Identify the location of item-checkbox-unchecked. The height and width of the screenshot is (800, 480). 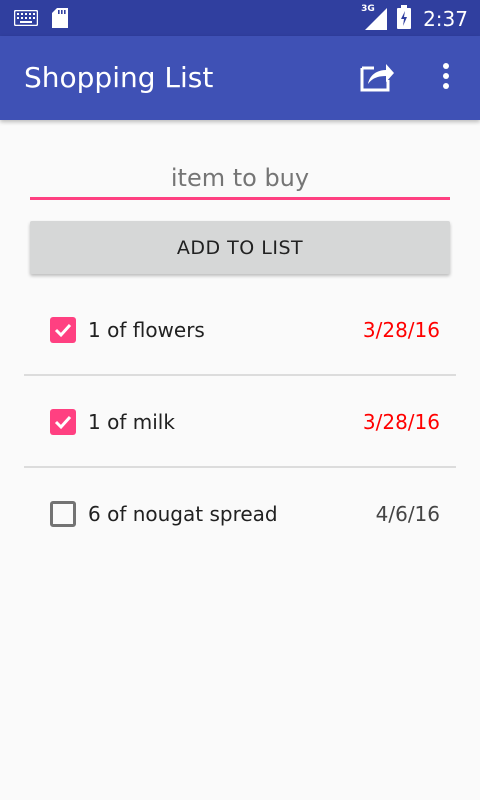
(63, 514).